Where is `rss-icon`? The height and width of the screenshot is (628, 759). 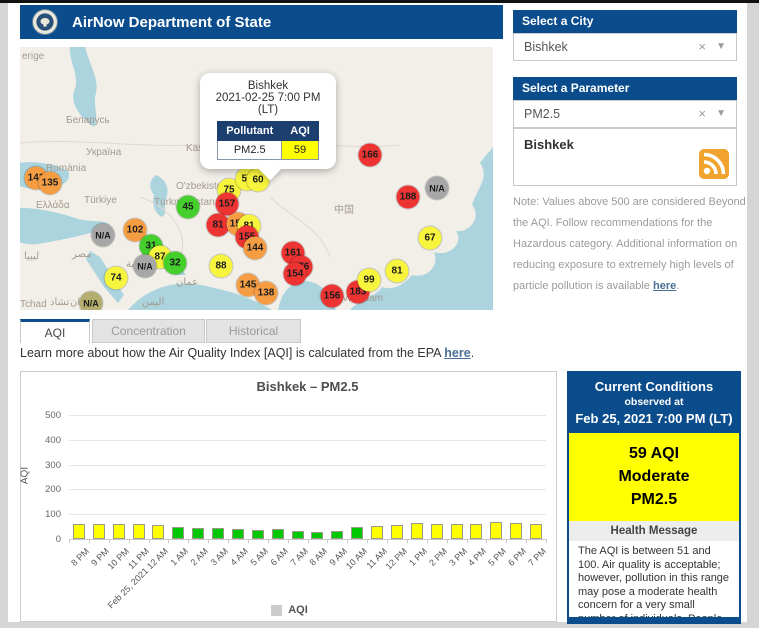 rss-icon is located at coordinates (714, 164).